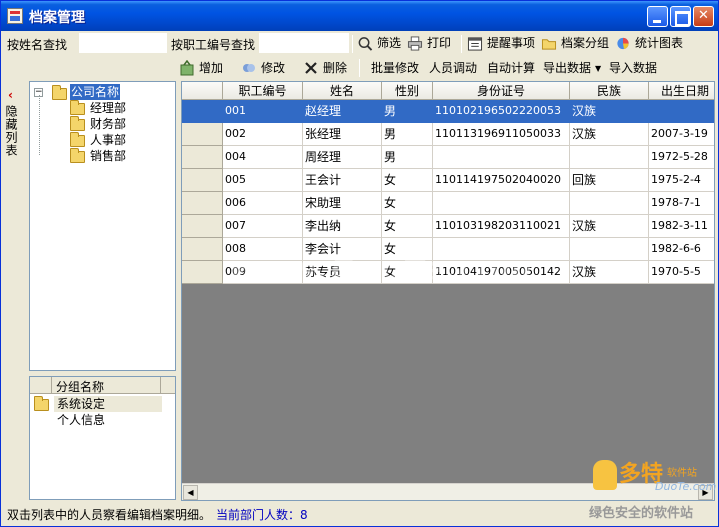 This screenshot has height=527, width=719. I want to click on table-row: 005 王会计女 110114197502040020 回族 1975-2-4, so click(448, 180).